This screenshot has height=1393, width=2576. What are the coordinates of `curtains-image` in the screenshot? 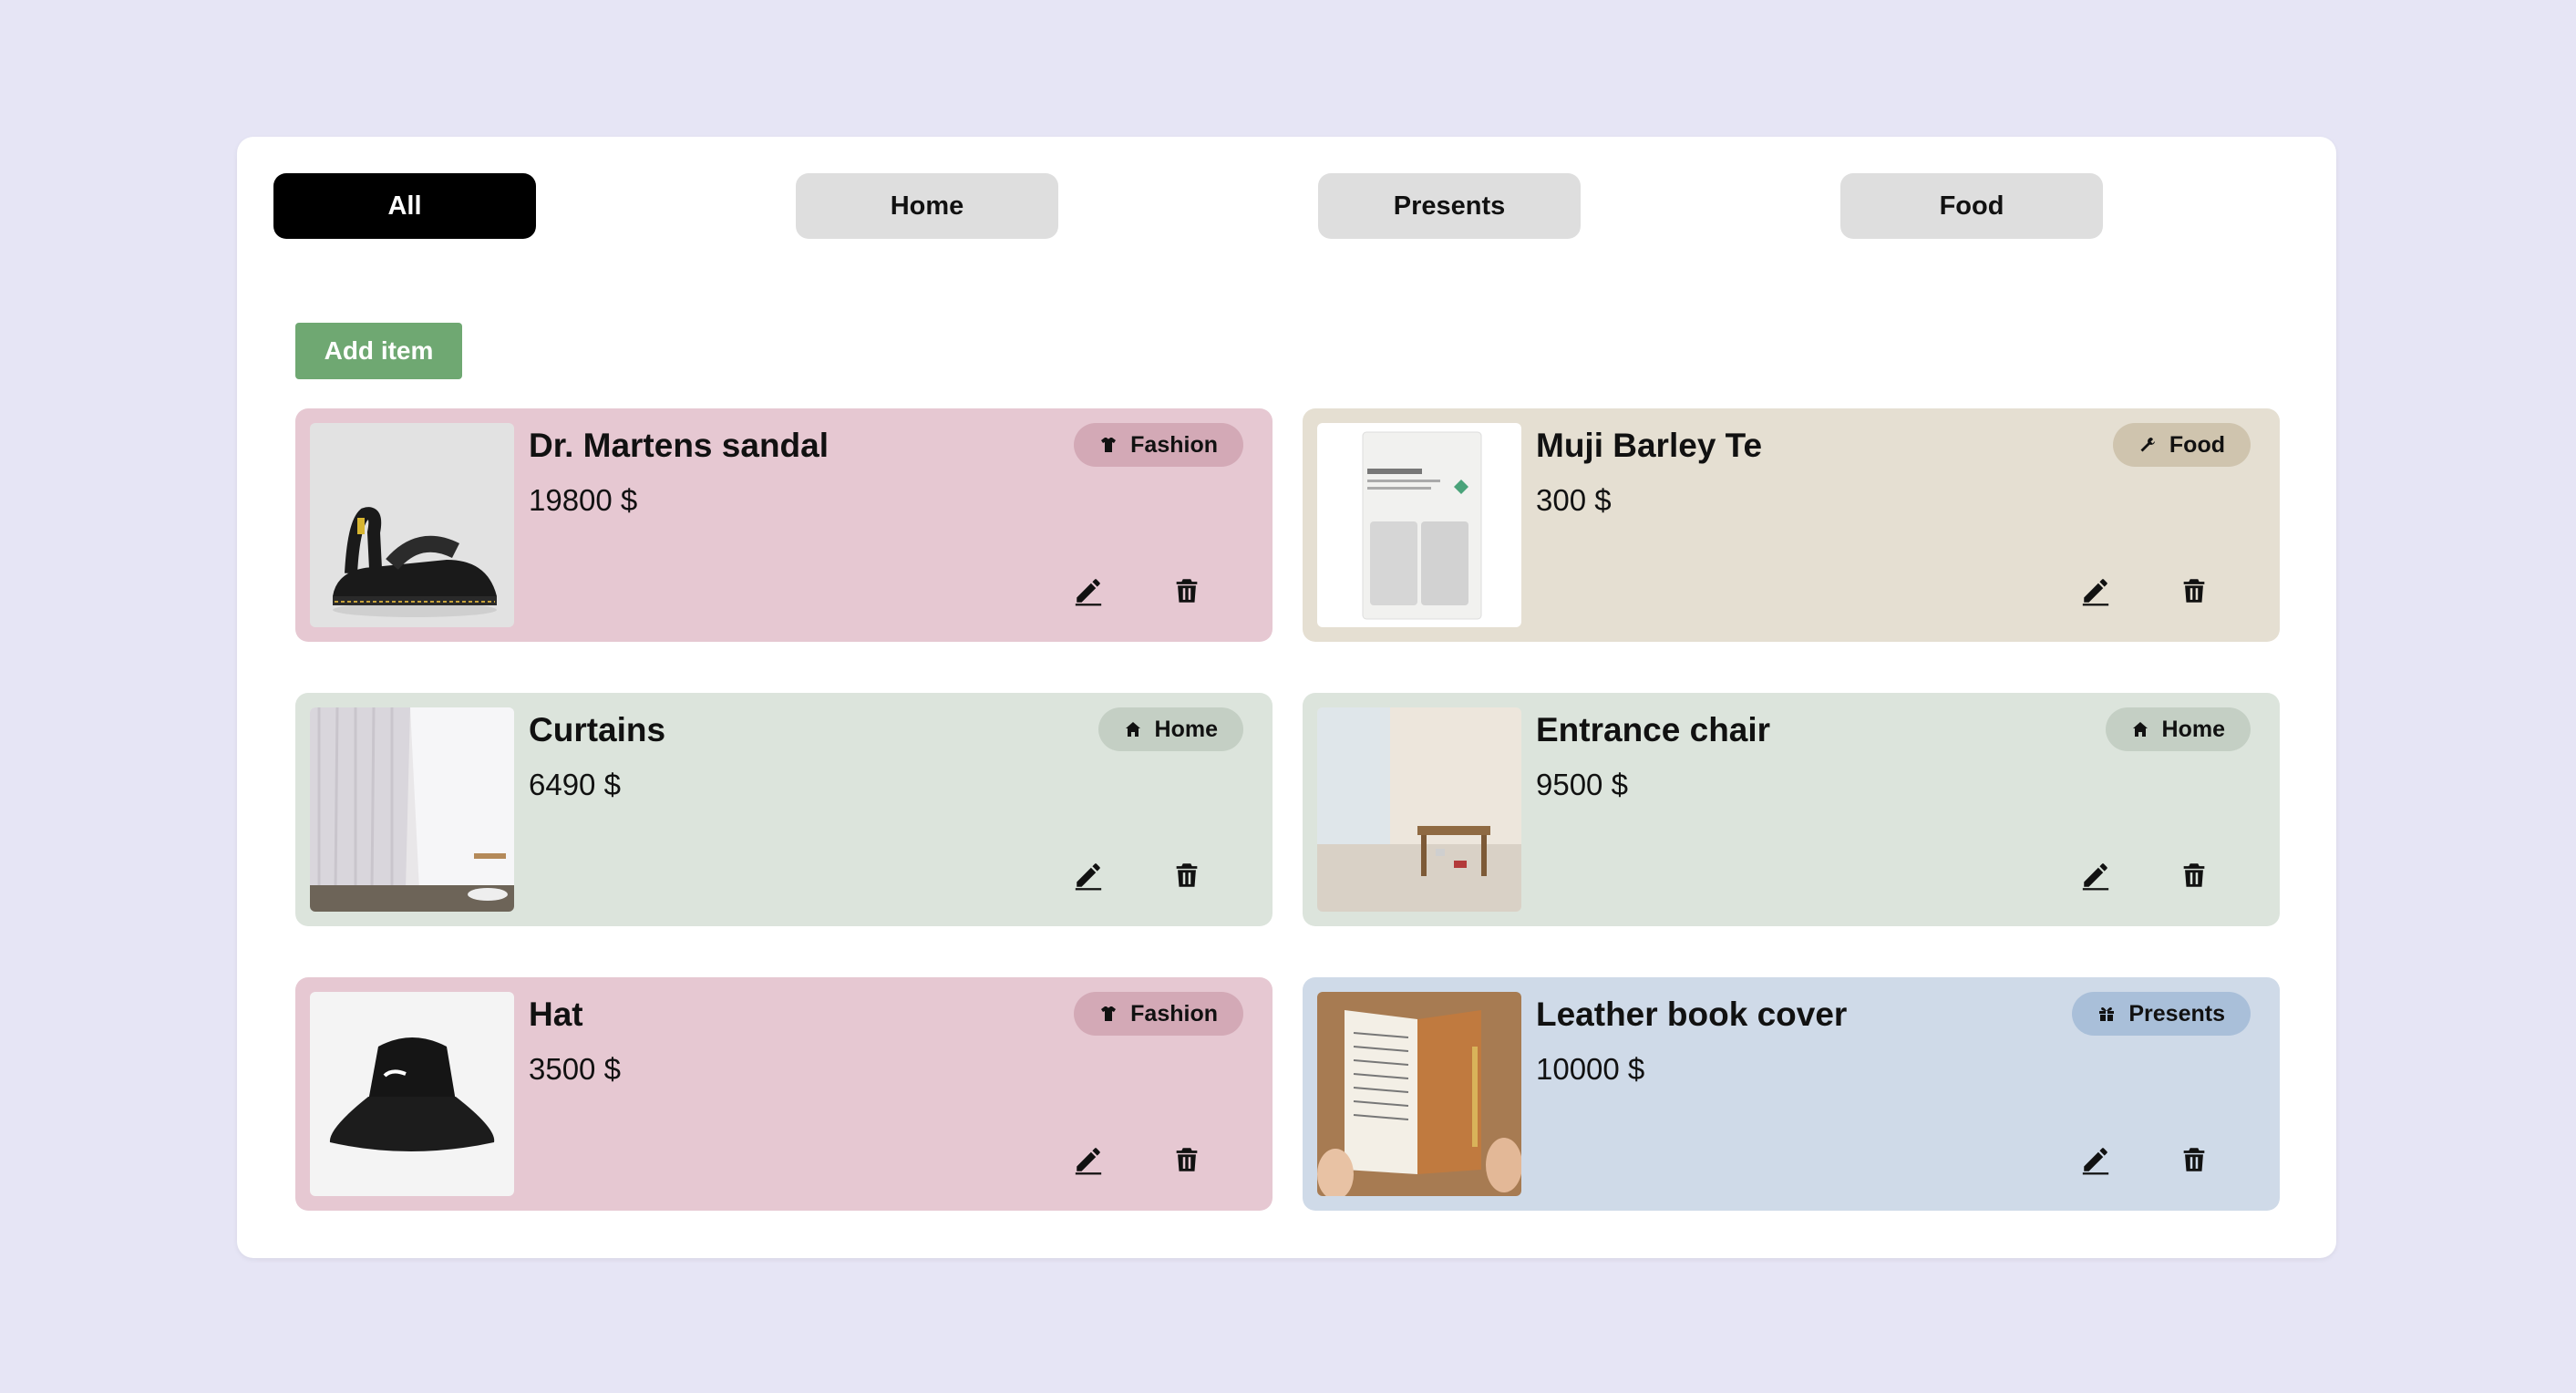 It's located at (412, 809).